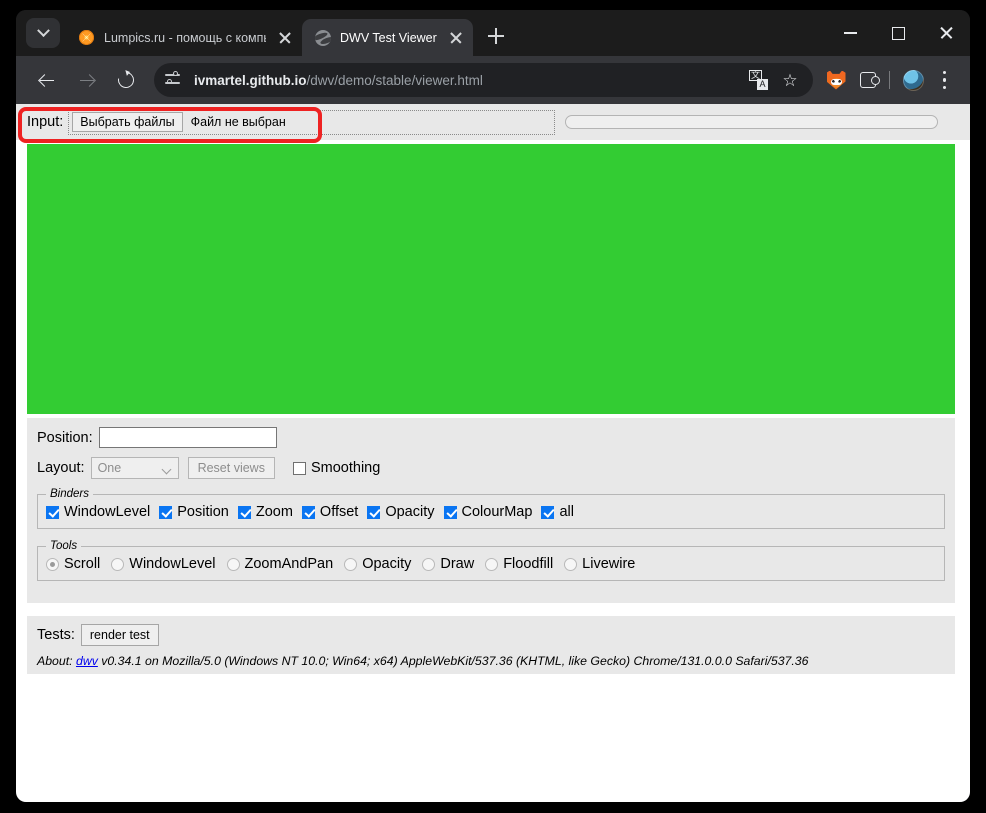 Image resolution: width=986 pixels, height=813 pixels. What do you see at coordinates (308, 512) in the screenshot?
I see `binder-offset-checkbox` at bounding box center [308, 512].